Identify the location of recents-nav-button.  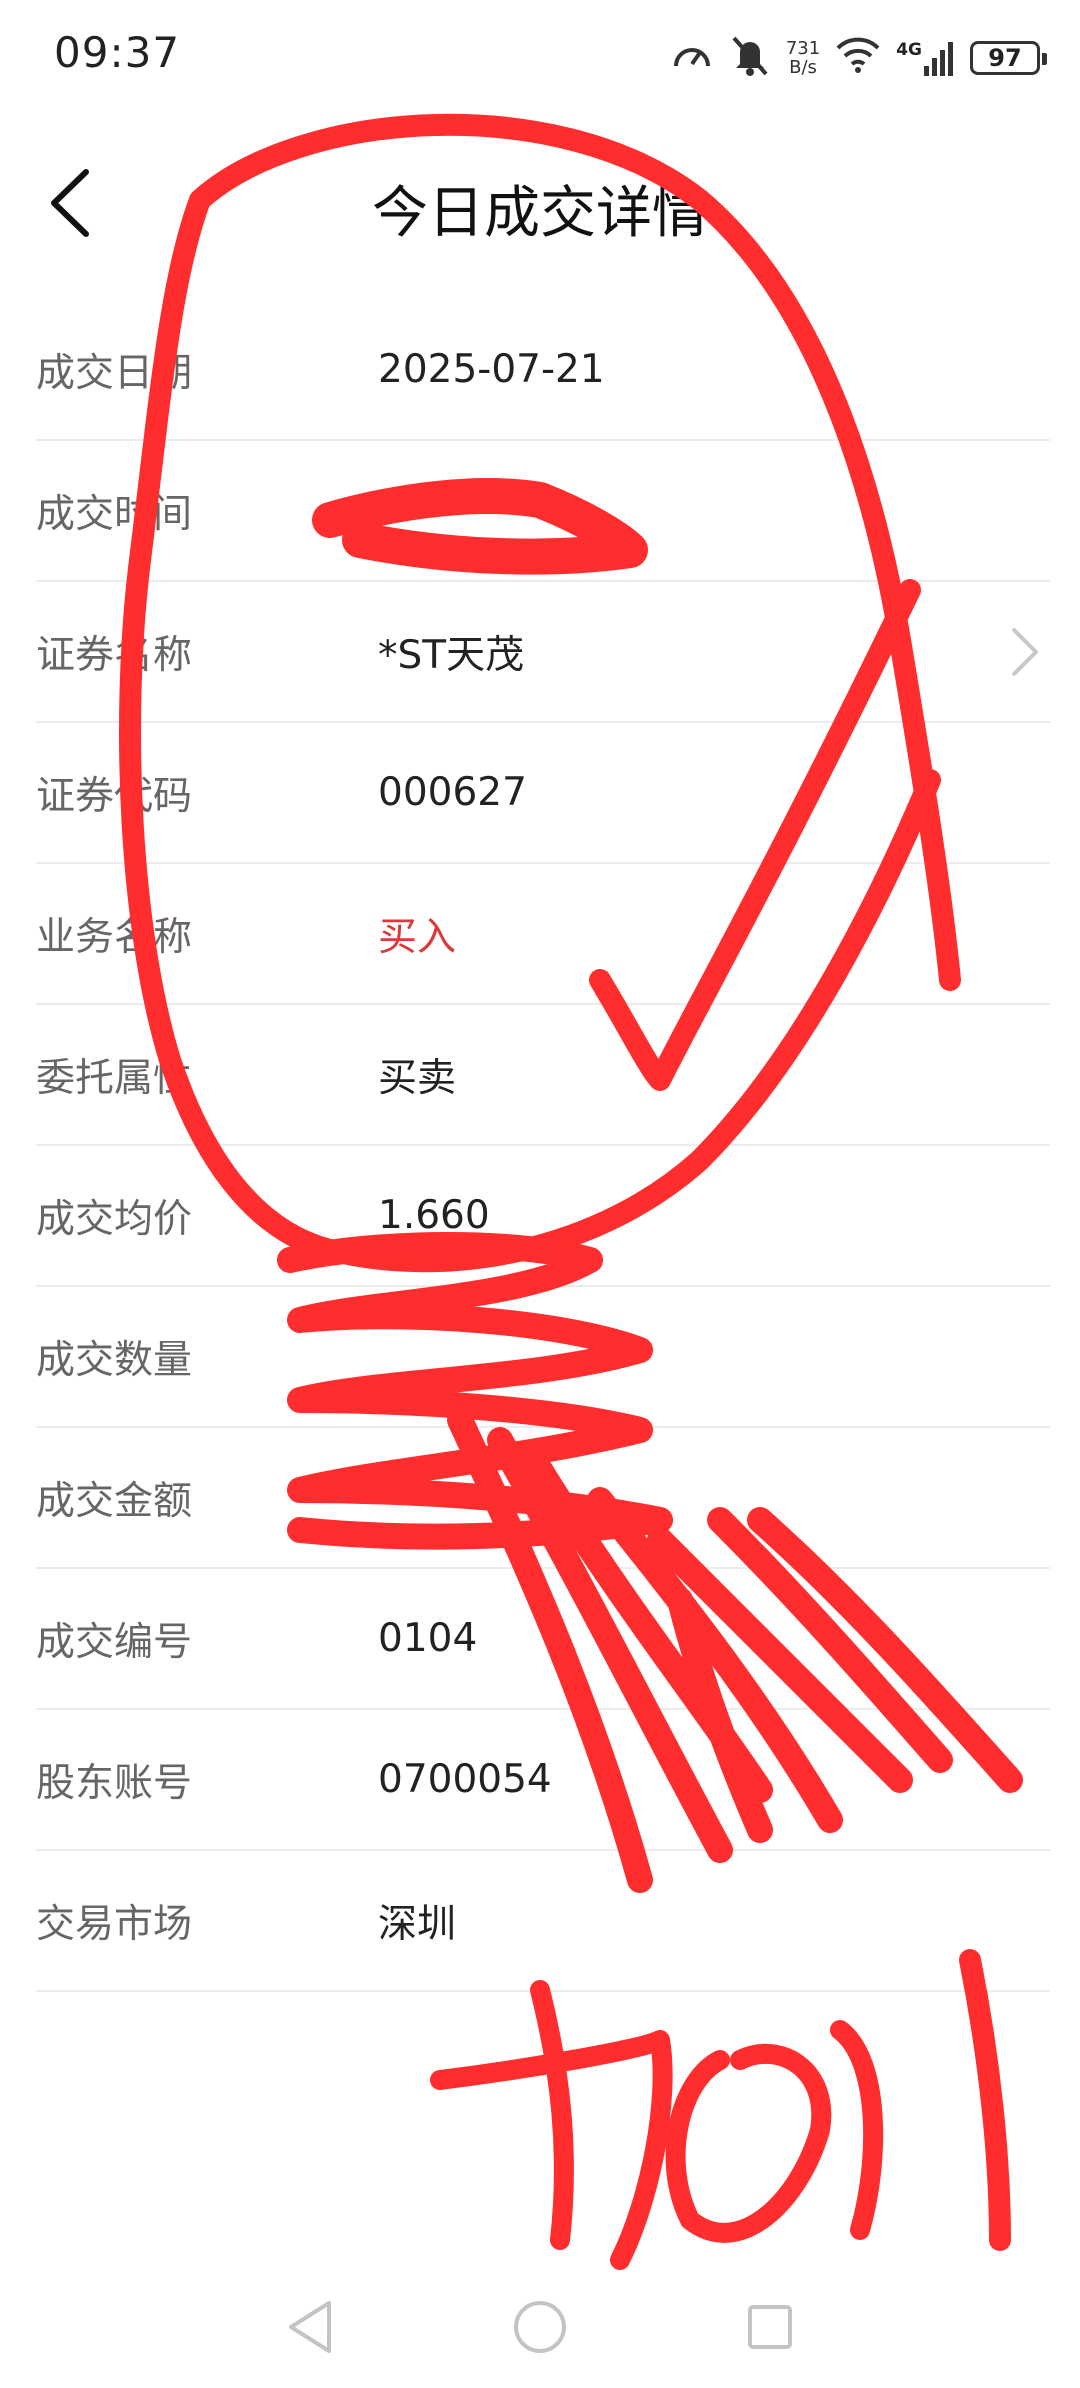
(770, 2329).